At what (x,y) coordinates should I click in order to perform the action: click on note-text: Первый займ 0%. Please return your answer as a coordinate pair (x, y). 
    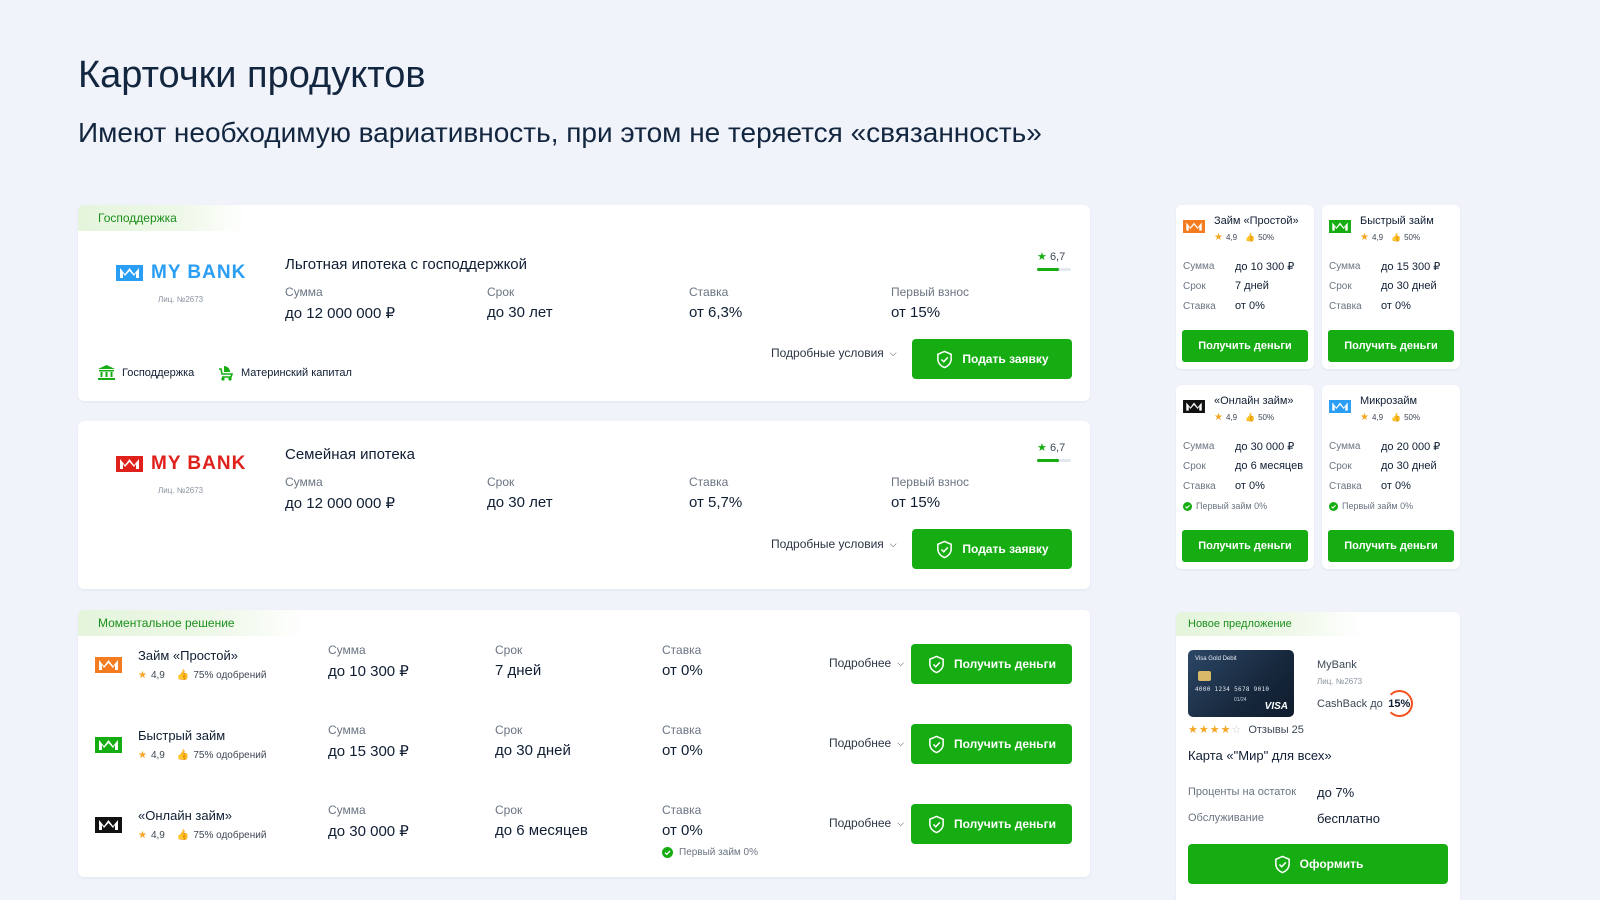
    Looking at the image, I should click on (1232, 506).